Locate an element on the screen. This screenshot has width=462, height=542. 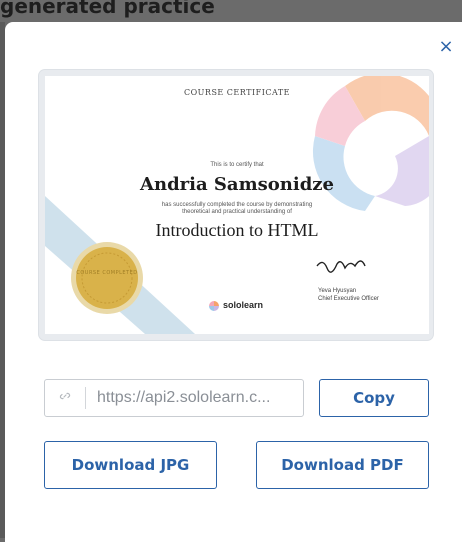
certificate-link-field is located at coordinates (174, 398).